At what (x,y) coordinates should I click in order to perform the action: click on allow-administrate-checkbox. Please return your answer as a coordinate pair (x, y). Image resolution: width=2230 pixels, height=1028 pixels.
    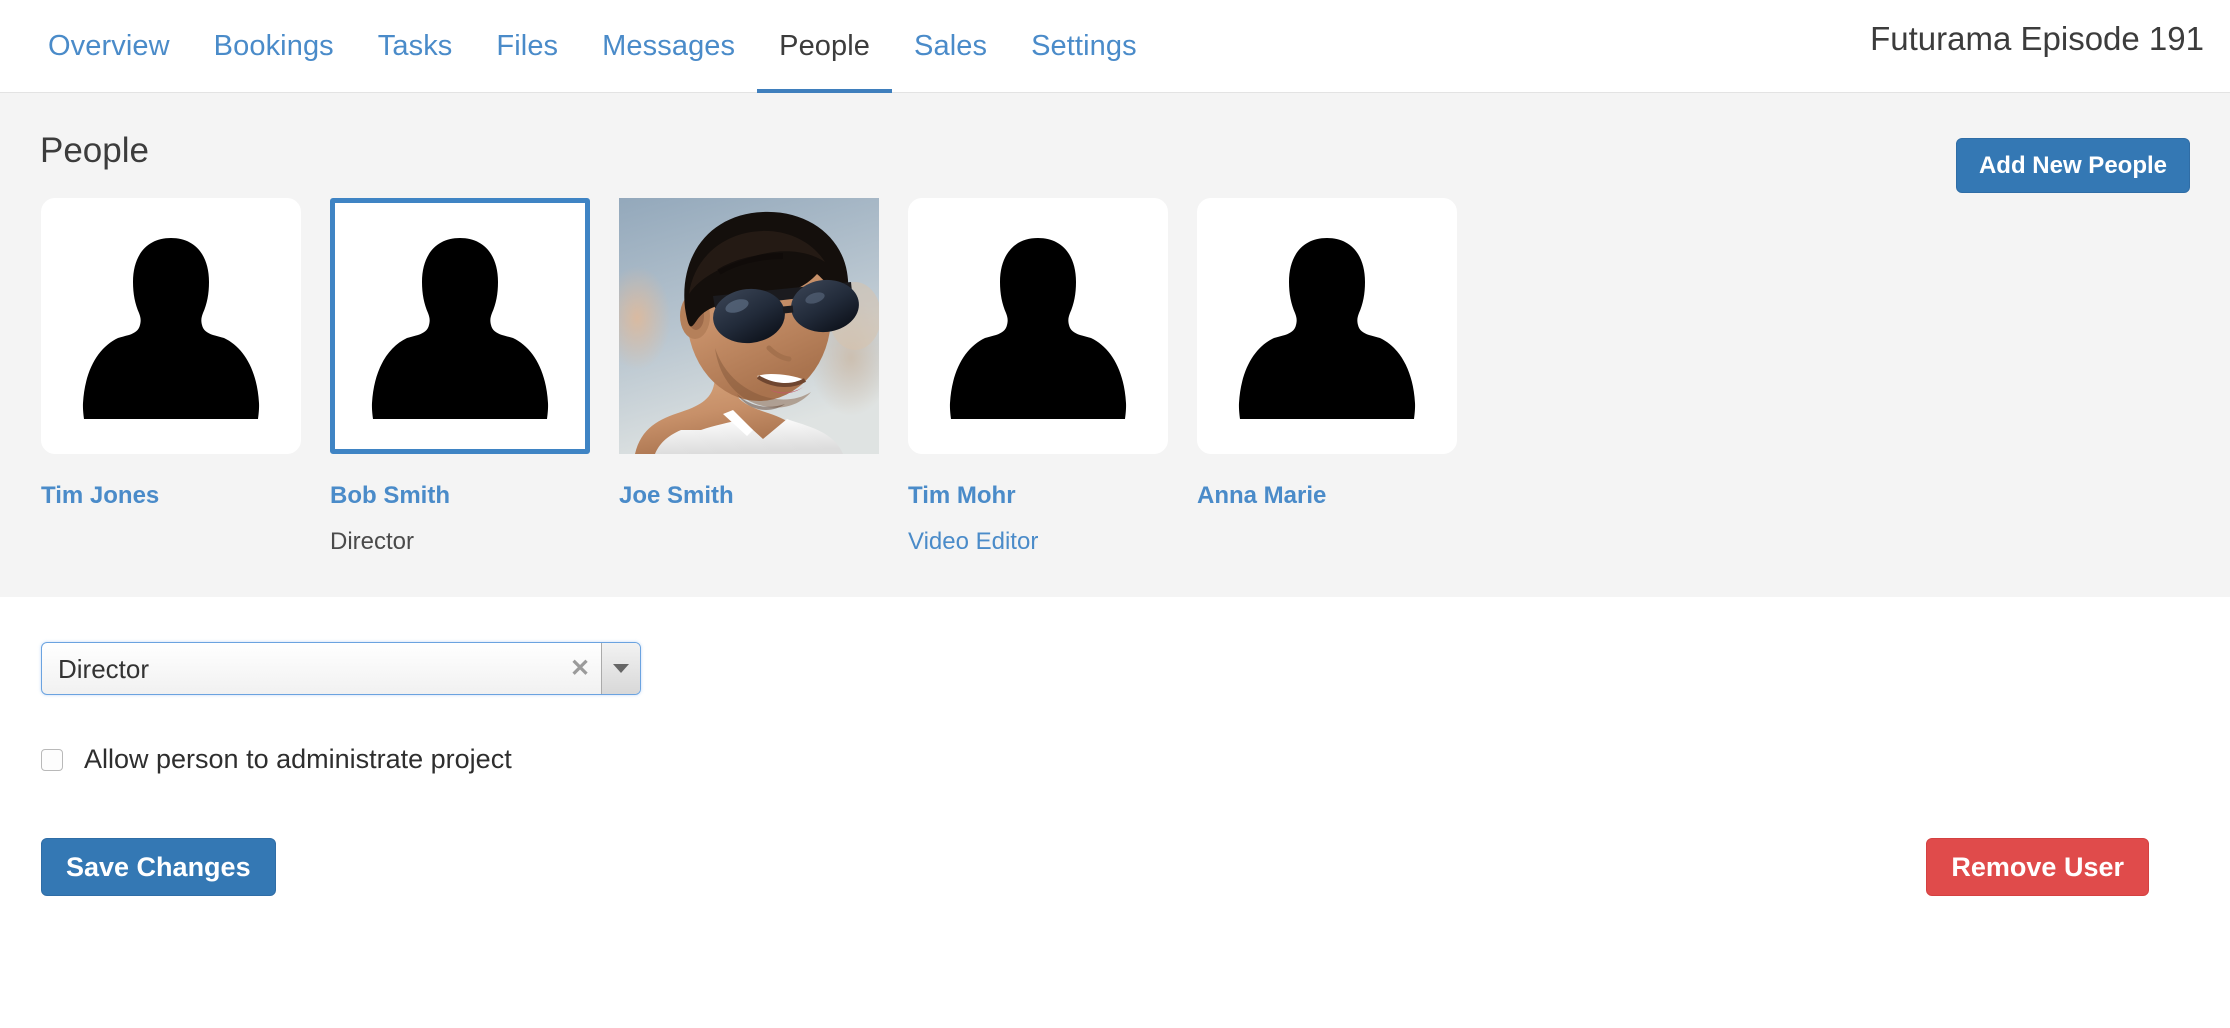
    Looking at the image, I should click on (52, 759).